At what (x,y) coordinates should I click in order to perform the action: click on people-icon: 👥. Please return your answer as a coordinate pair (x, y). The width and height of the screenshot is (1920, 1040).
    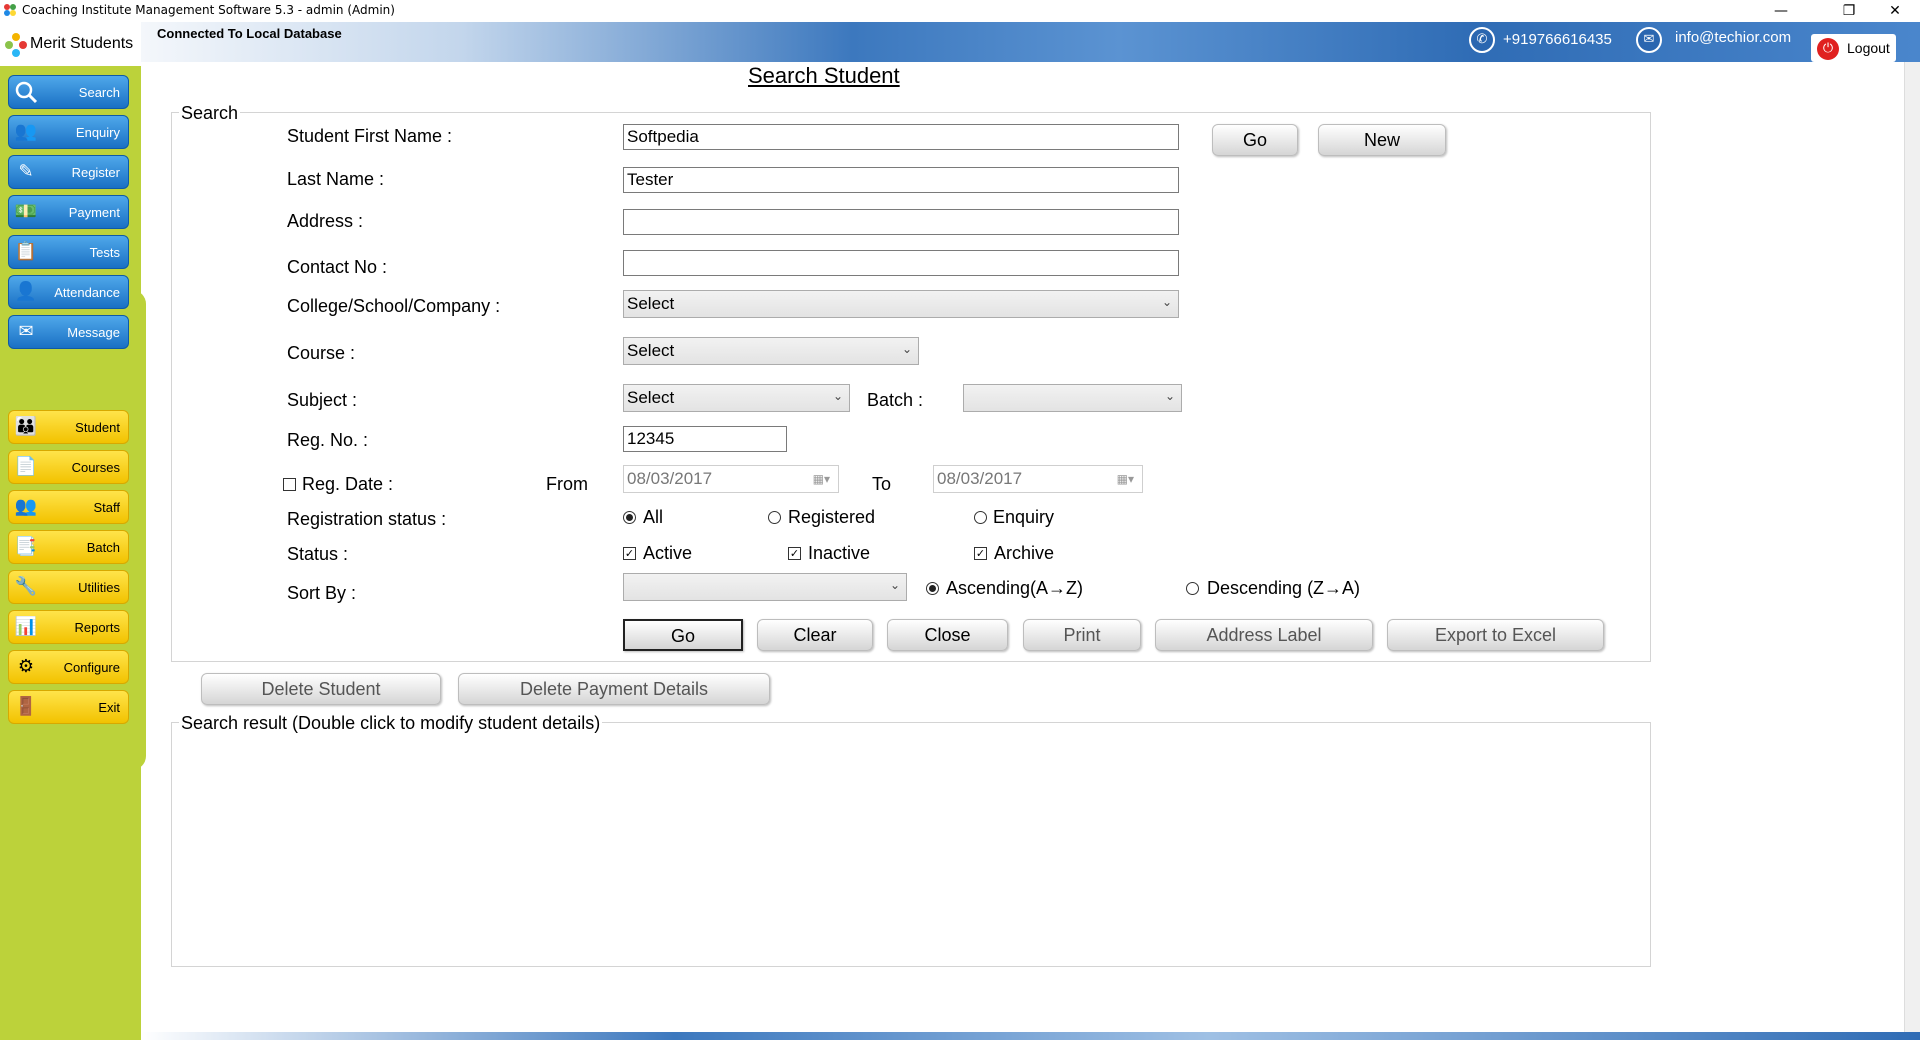
    Looking at the image, I should click on (26, 131).